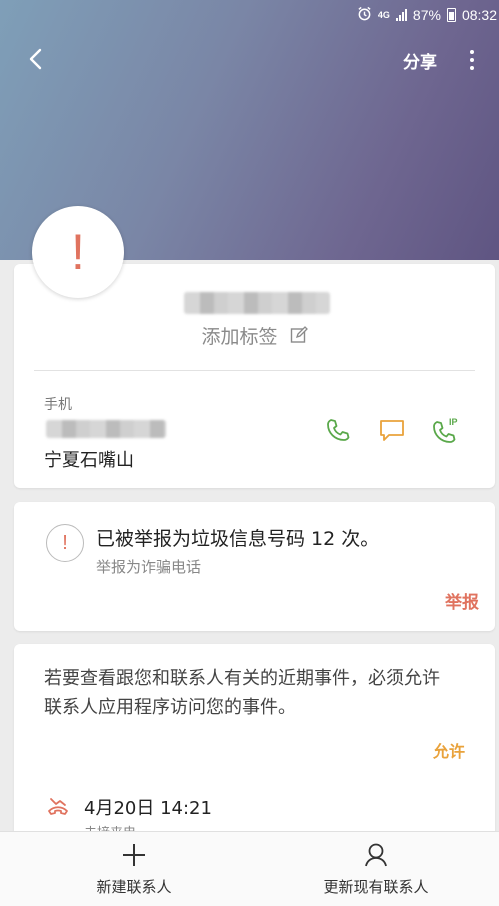 The width and height of the screenshot is (499, 906). I want to click on update-existing-contact-button: 更新现有联系人, so click(376, 869).